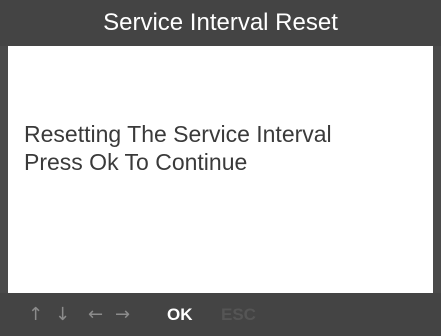 This screenshot has width=441, height=336. Describe the element at coordinates (62, 314) in the screenshot. I see `down-arrow-icon: ↓` at that location.